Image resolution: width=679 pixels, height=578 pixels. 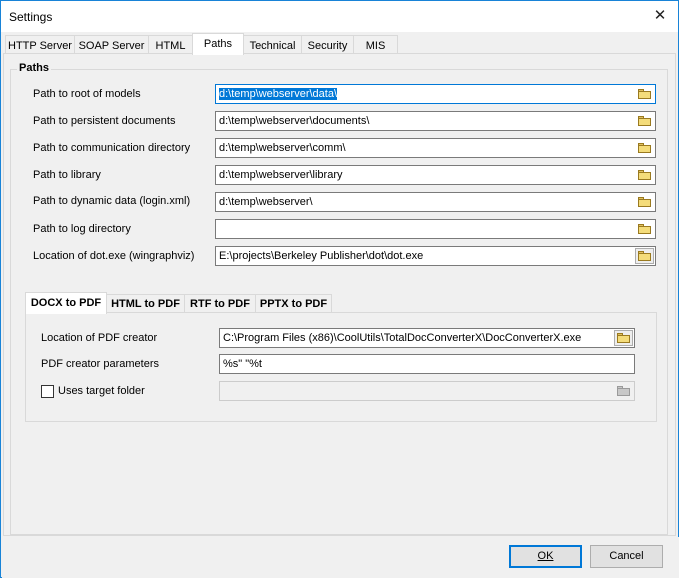 What do you see at coordinates (218, 44) in the screenshot?
I see `tab-paths: Paths` at bounding box center [218, 44].